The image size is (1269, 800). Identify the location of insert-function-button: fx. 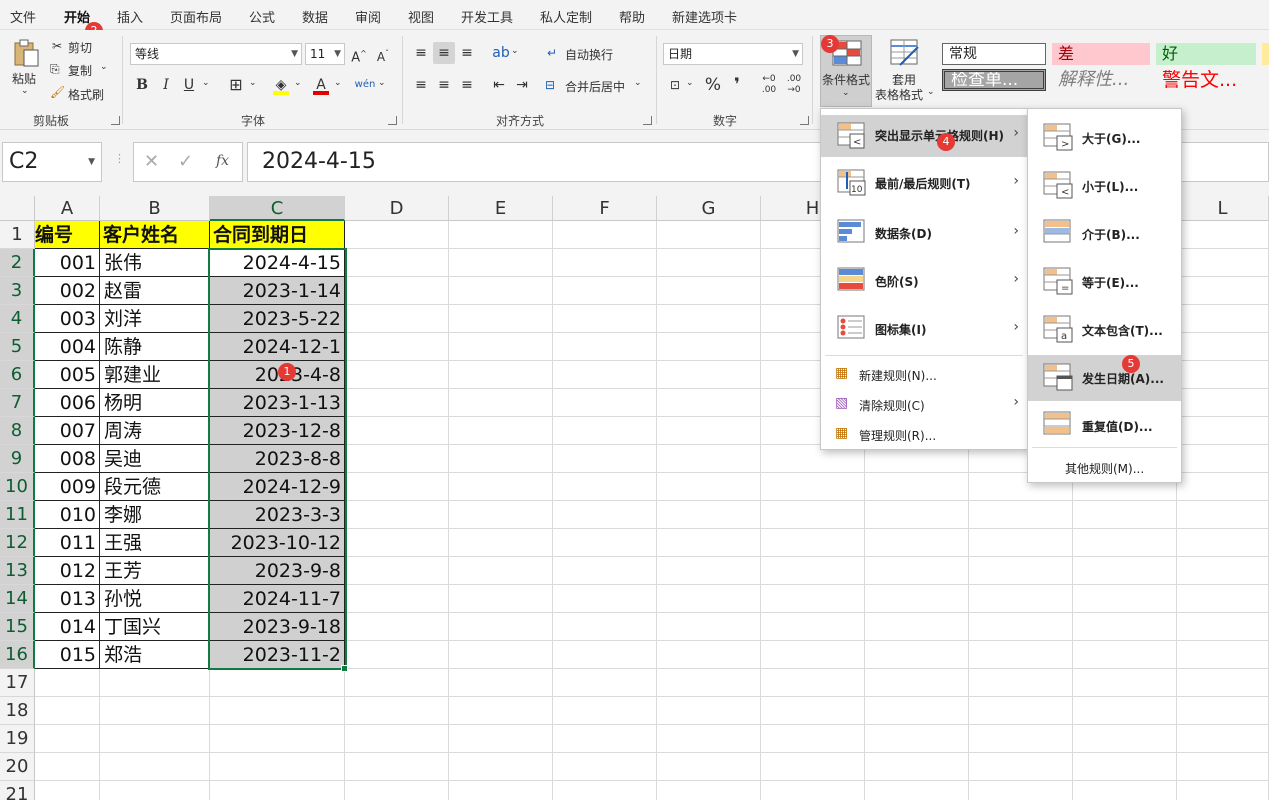
(222, 161).